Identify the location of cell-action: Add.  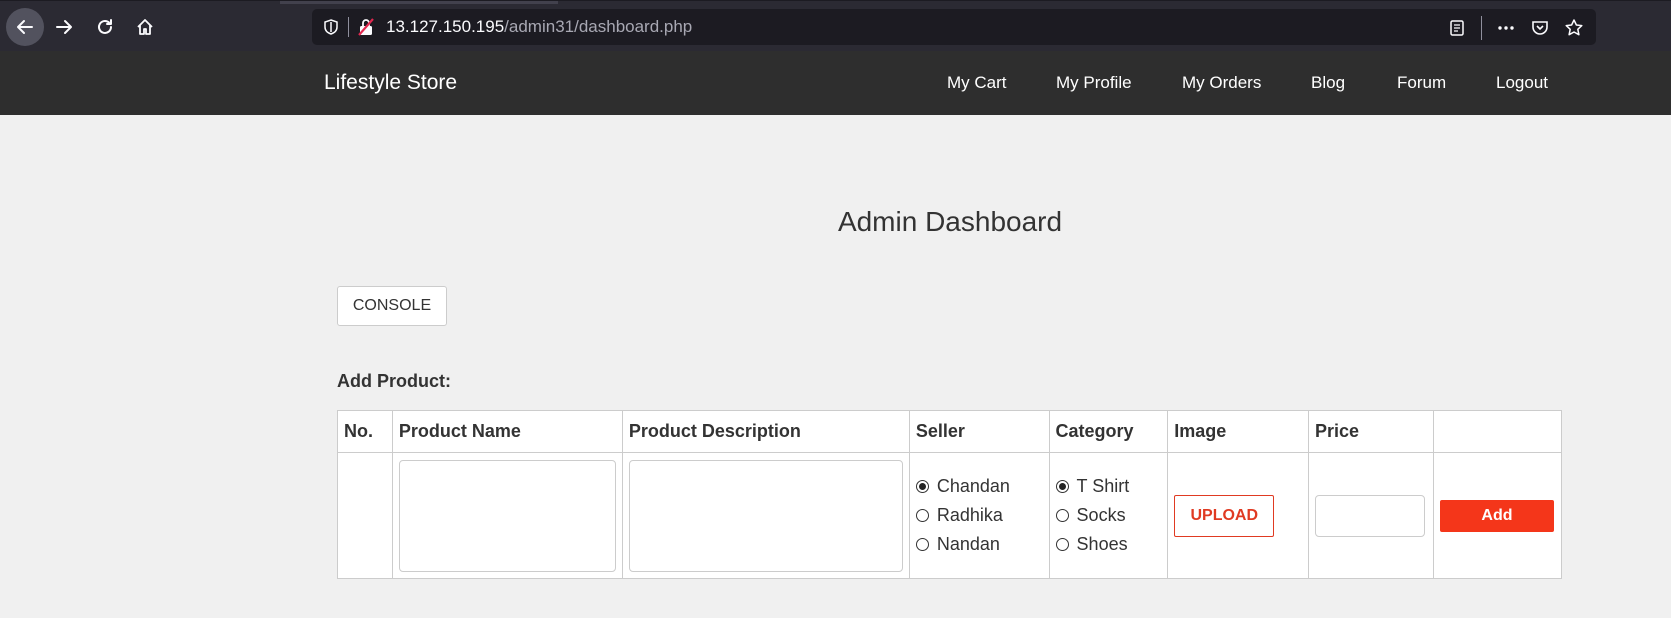
(1497, 515).